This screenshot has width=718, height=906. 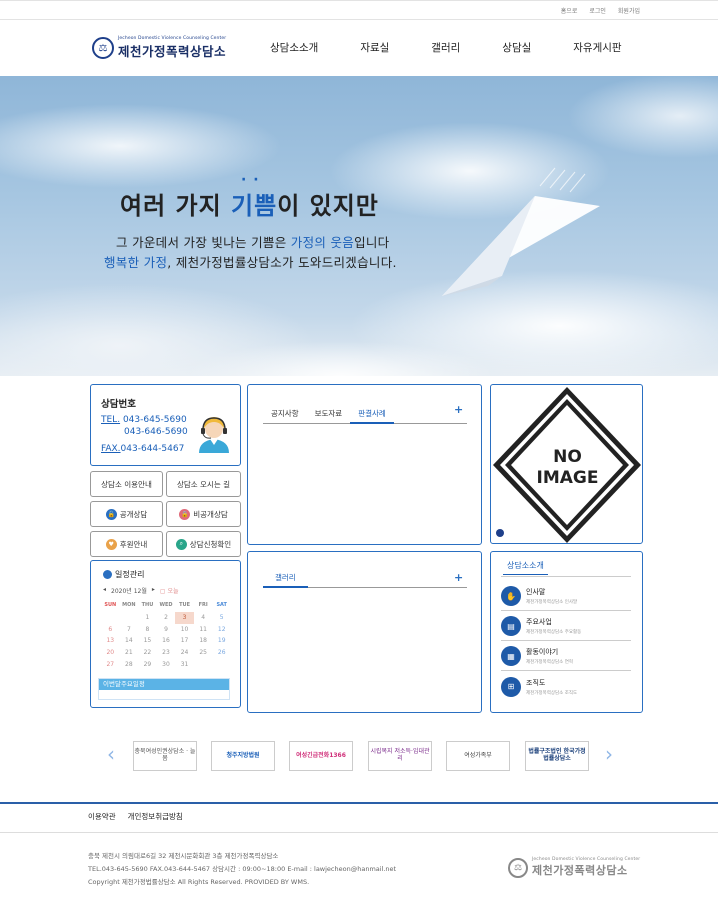 What do you see at coordinates (110, 630) in the screenshot?
I see `calendar-day: 6` at bounding box center [110, 630].